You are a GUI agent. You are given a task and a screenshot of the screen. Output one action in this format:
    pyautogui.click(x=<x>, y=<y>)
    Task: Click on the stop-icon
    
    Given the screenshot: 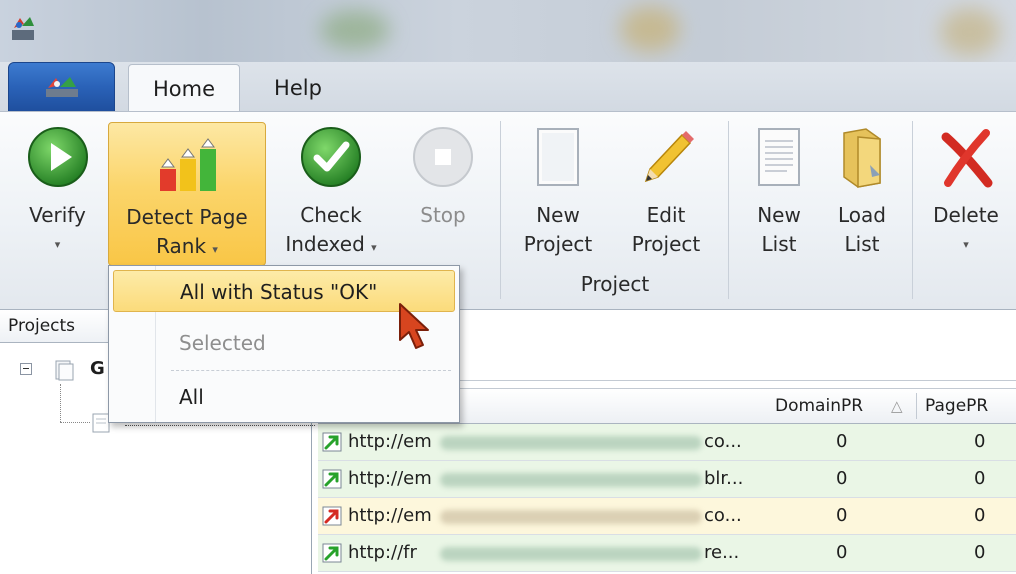 What is the action you would take?
    pyautogui.click(x=443, y=157)
    